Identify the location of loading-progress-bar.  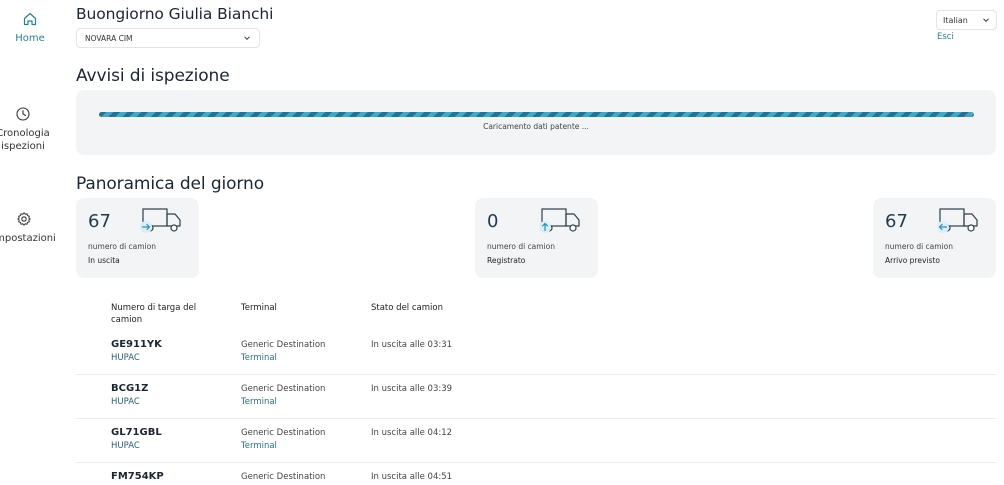
(536, 114).